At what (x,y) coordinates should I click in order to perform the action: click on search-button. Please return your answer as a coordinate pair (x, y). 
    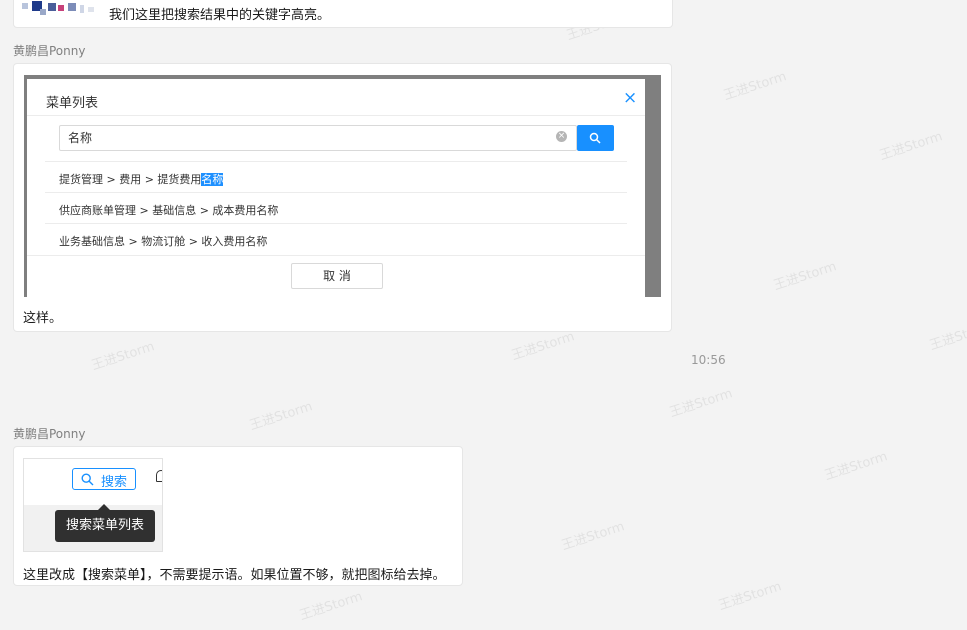
    Looking at the image, I should click on (595, 138).